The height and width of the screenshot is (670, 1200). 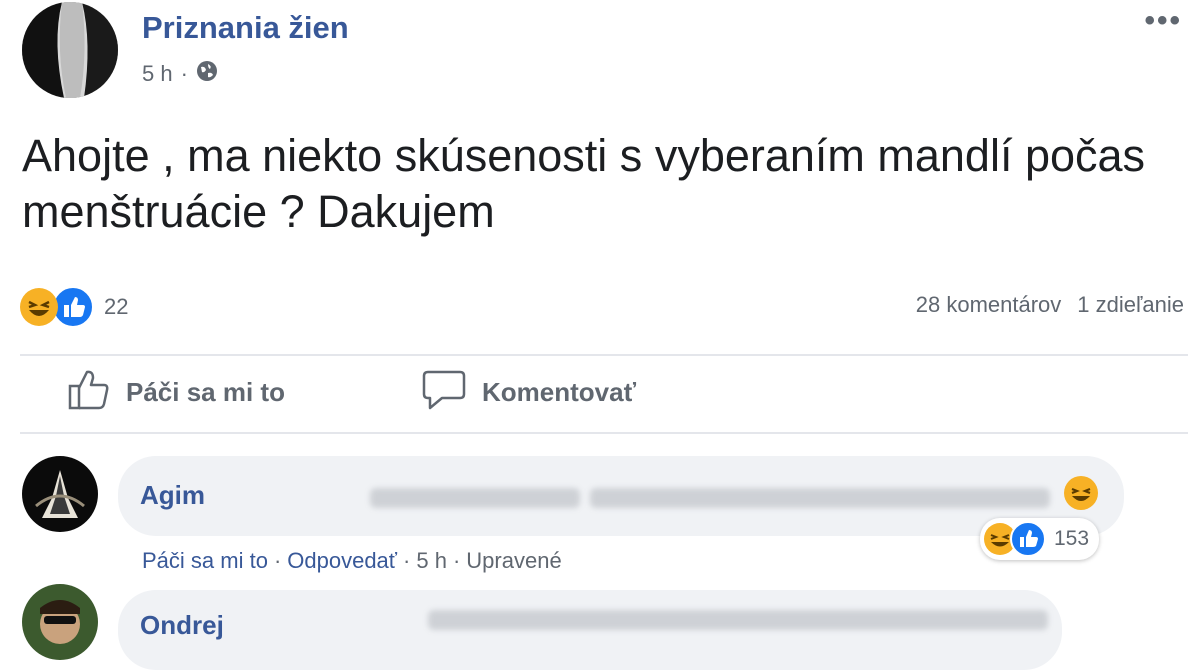 What do you see at coordinates (205, 561) in the screenshot?
I see `comment-like-link: Páči sa mi to` at bounding box center [205, 561].